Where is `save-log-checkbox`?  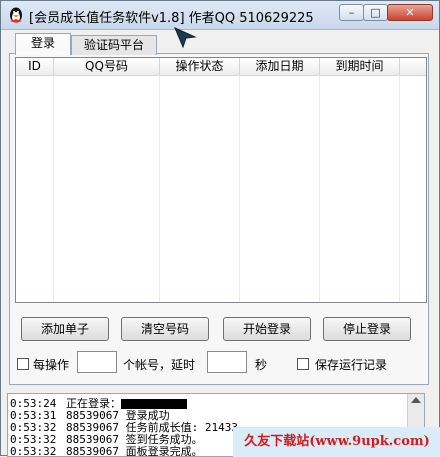
save-log-checkbox is located at coordinates (303, 364).